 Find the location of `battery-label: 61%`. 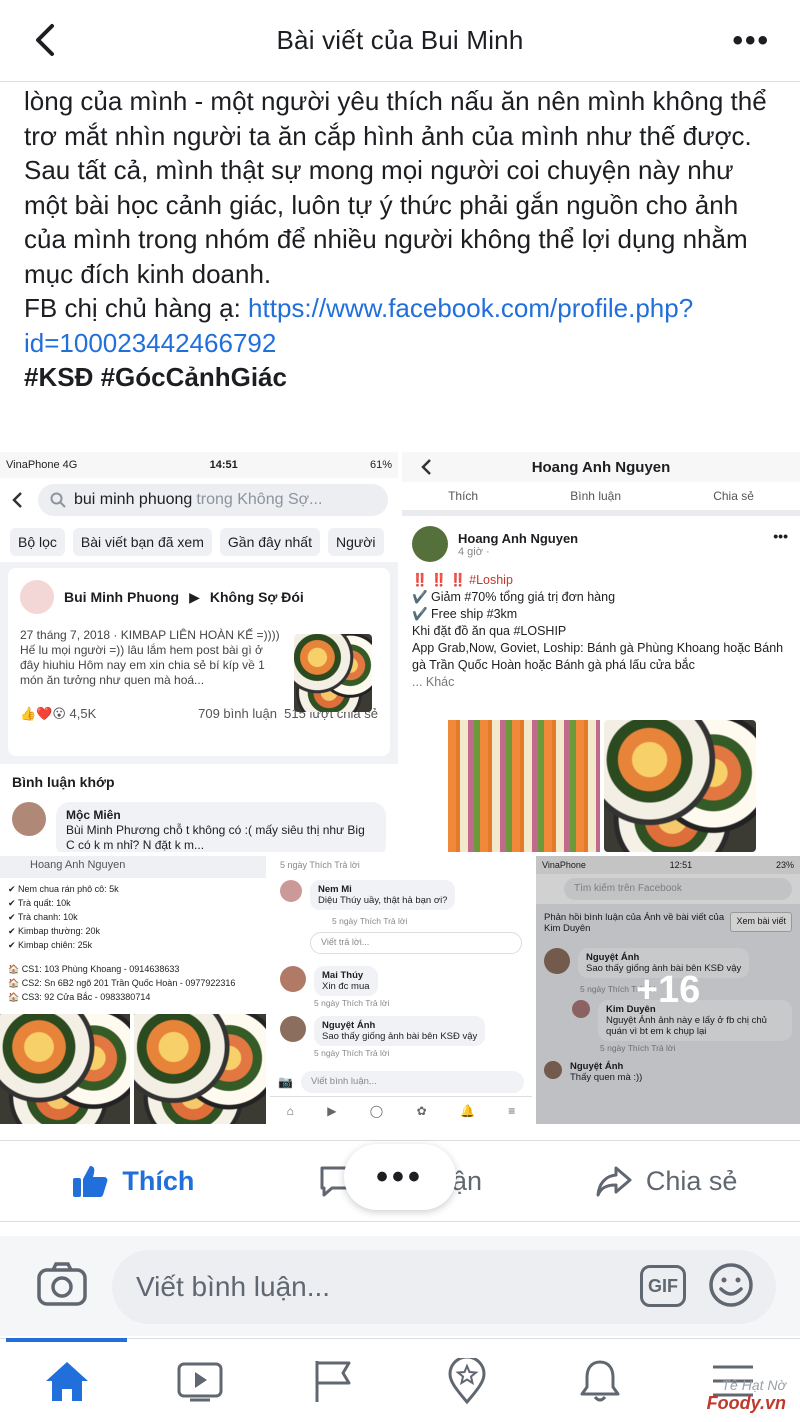

battery-label: 61% is located at coordinates (380, 465).